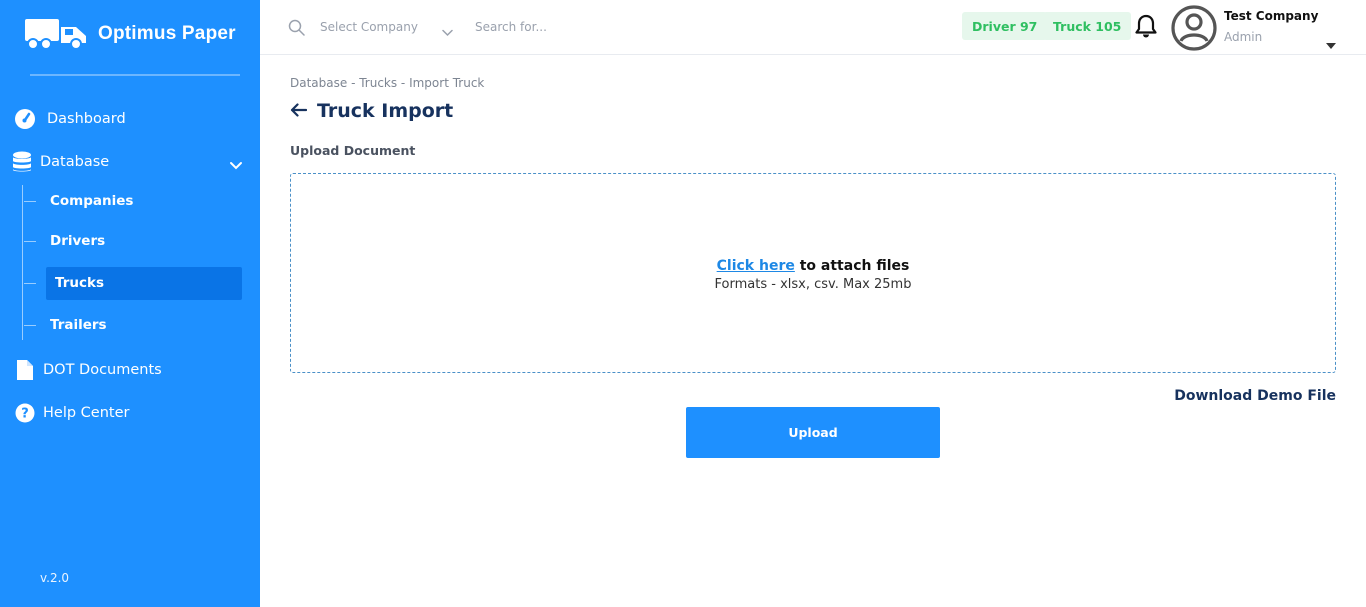  I want to click on database-icon, so click(22, 162).